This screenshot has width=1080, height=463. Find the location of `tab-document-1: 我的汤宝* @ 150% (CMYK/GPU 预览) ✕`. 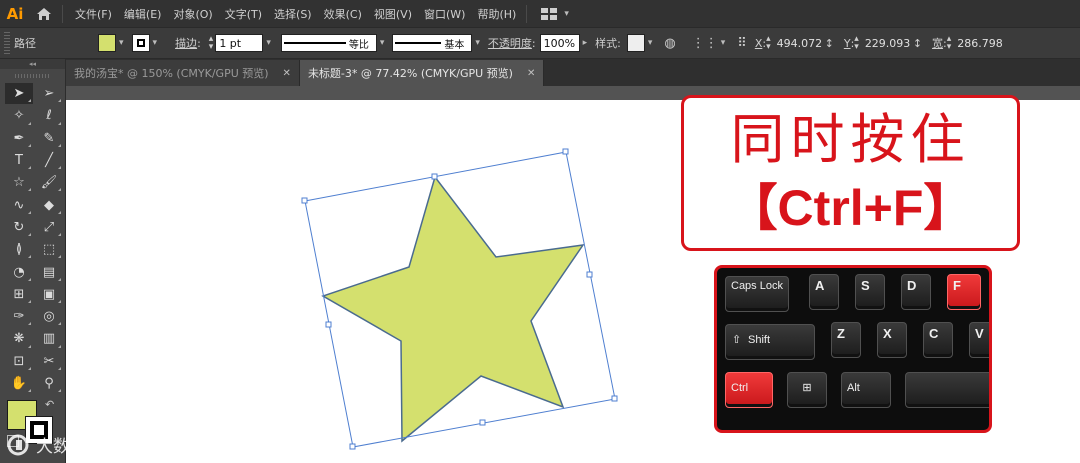

tab-document-1: 我的汤宝* @ 150% (CMYK/GPU 预览) ✕ is located at coordinates (183, 73).